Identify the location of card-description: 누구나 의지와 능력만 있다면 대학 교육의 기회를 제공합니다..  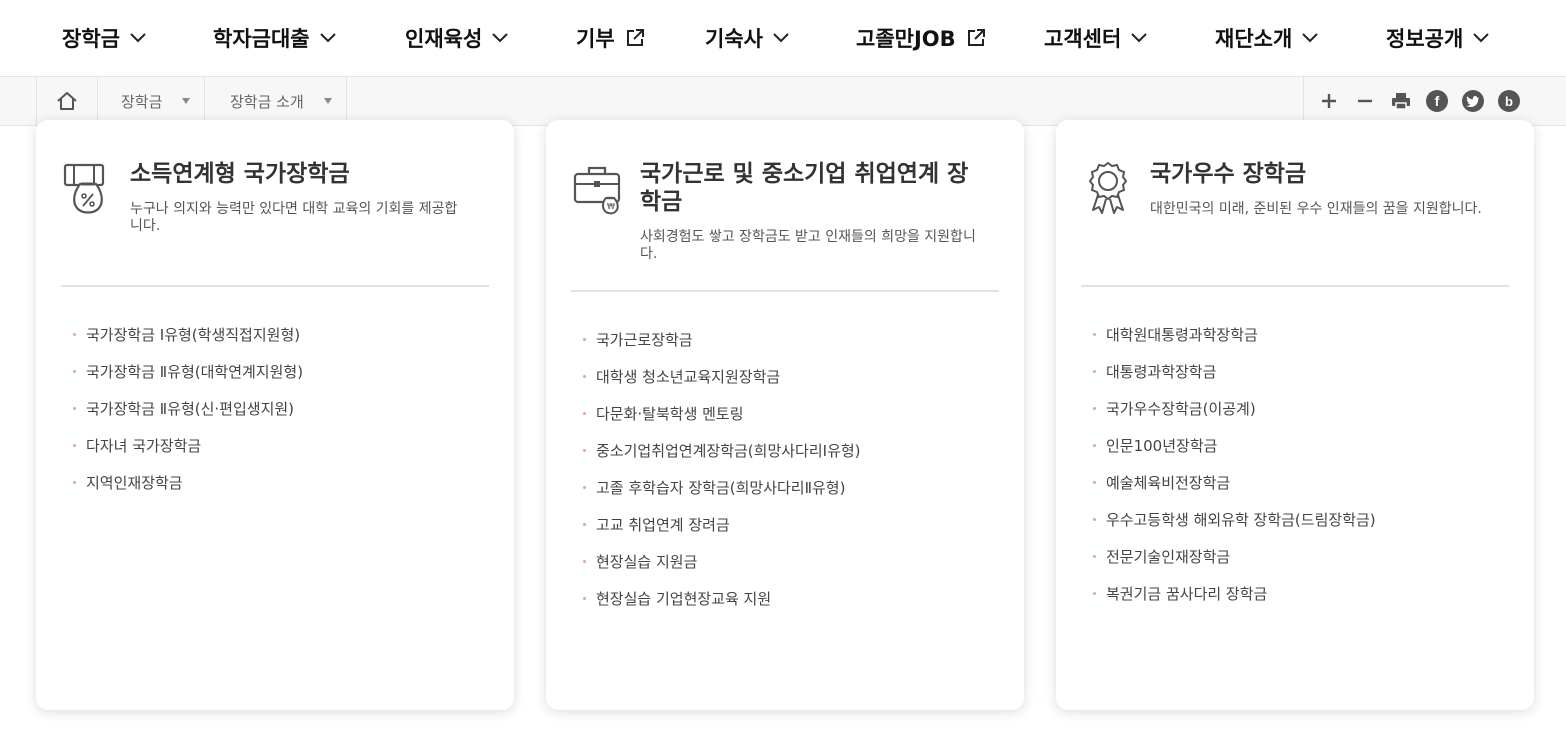
(294, 217).